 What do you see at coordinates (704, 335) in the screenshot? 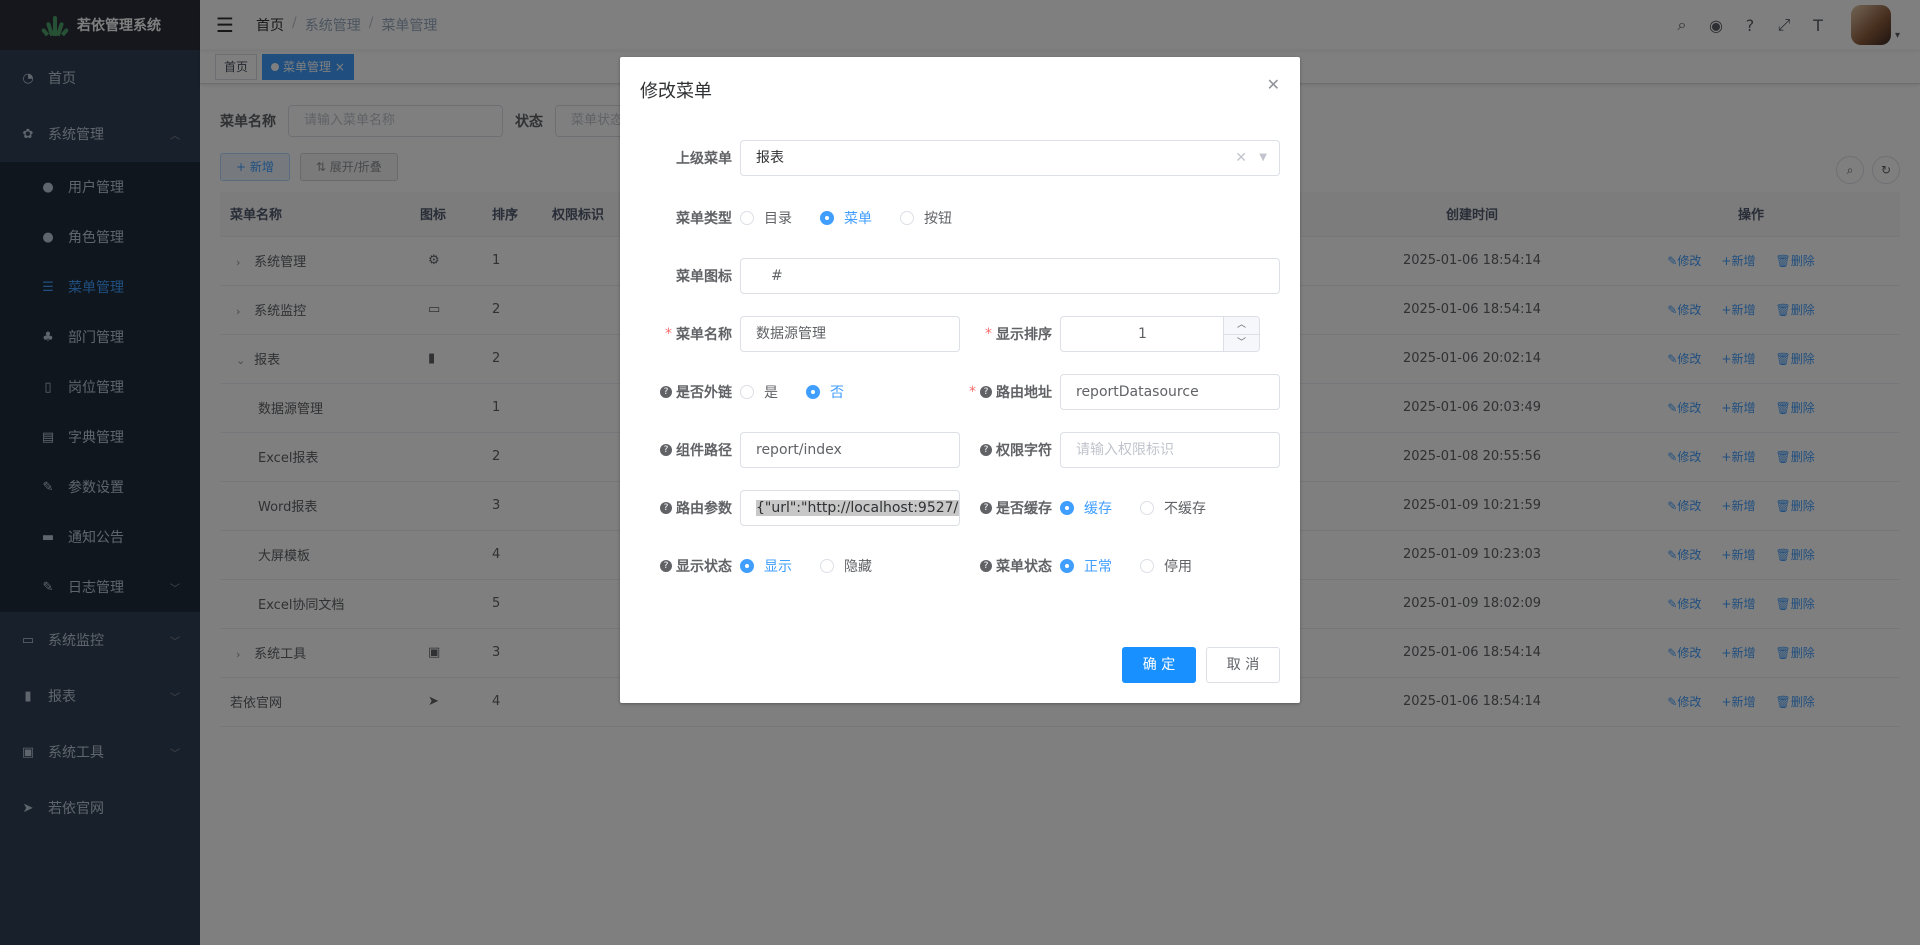
I see `name-label: 菜单名称` at bounding box center [704, 335].